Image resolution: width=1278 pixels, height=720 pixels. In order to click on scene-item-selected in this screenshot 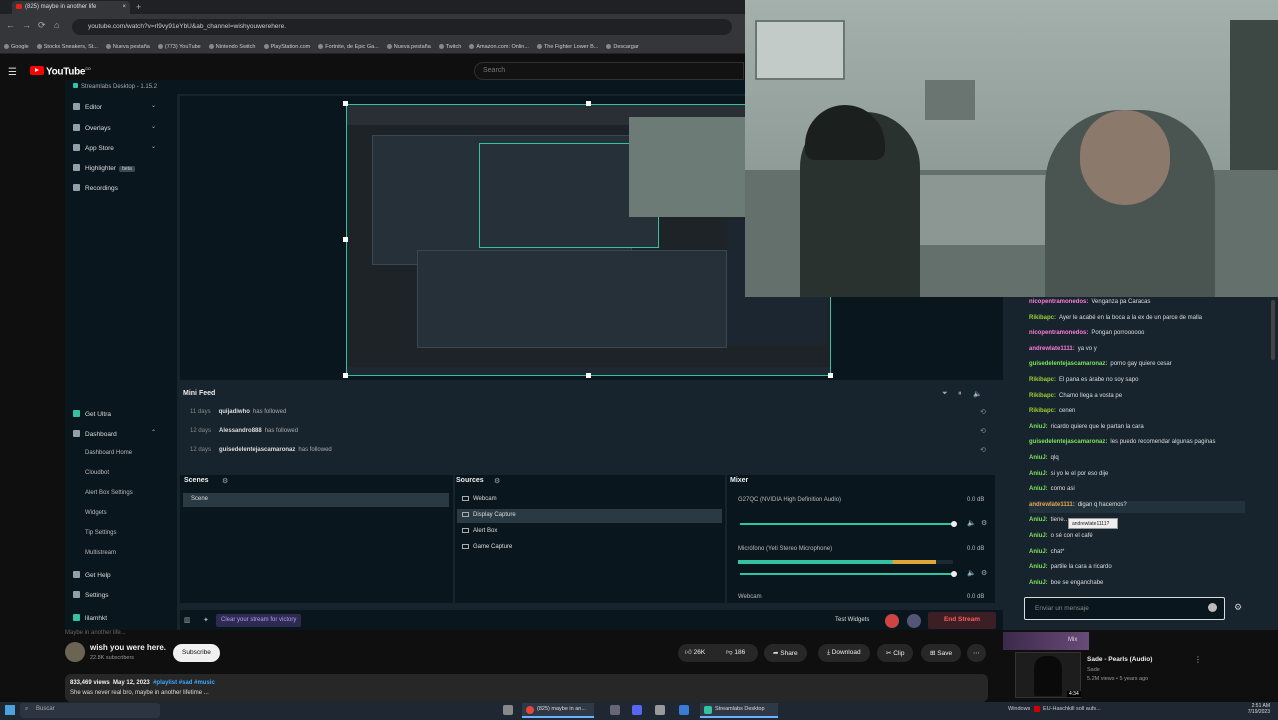, I will do `click(316, 500)`.